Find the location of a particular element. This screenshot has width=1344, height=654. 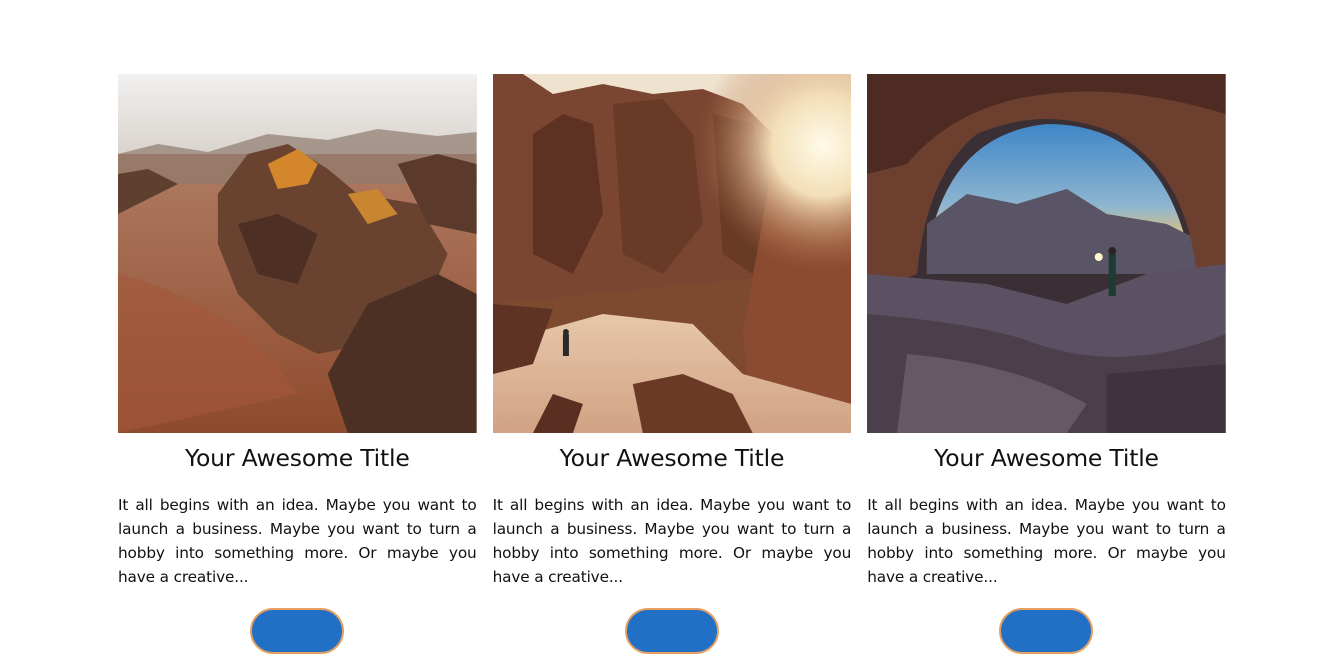

rock-arch-image is located at coordinates (1046, 253).